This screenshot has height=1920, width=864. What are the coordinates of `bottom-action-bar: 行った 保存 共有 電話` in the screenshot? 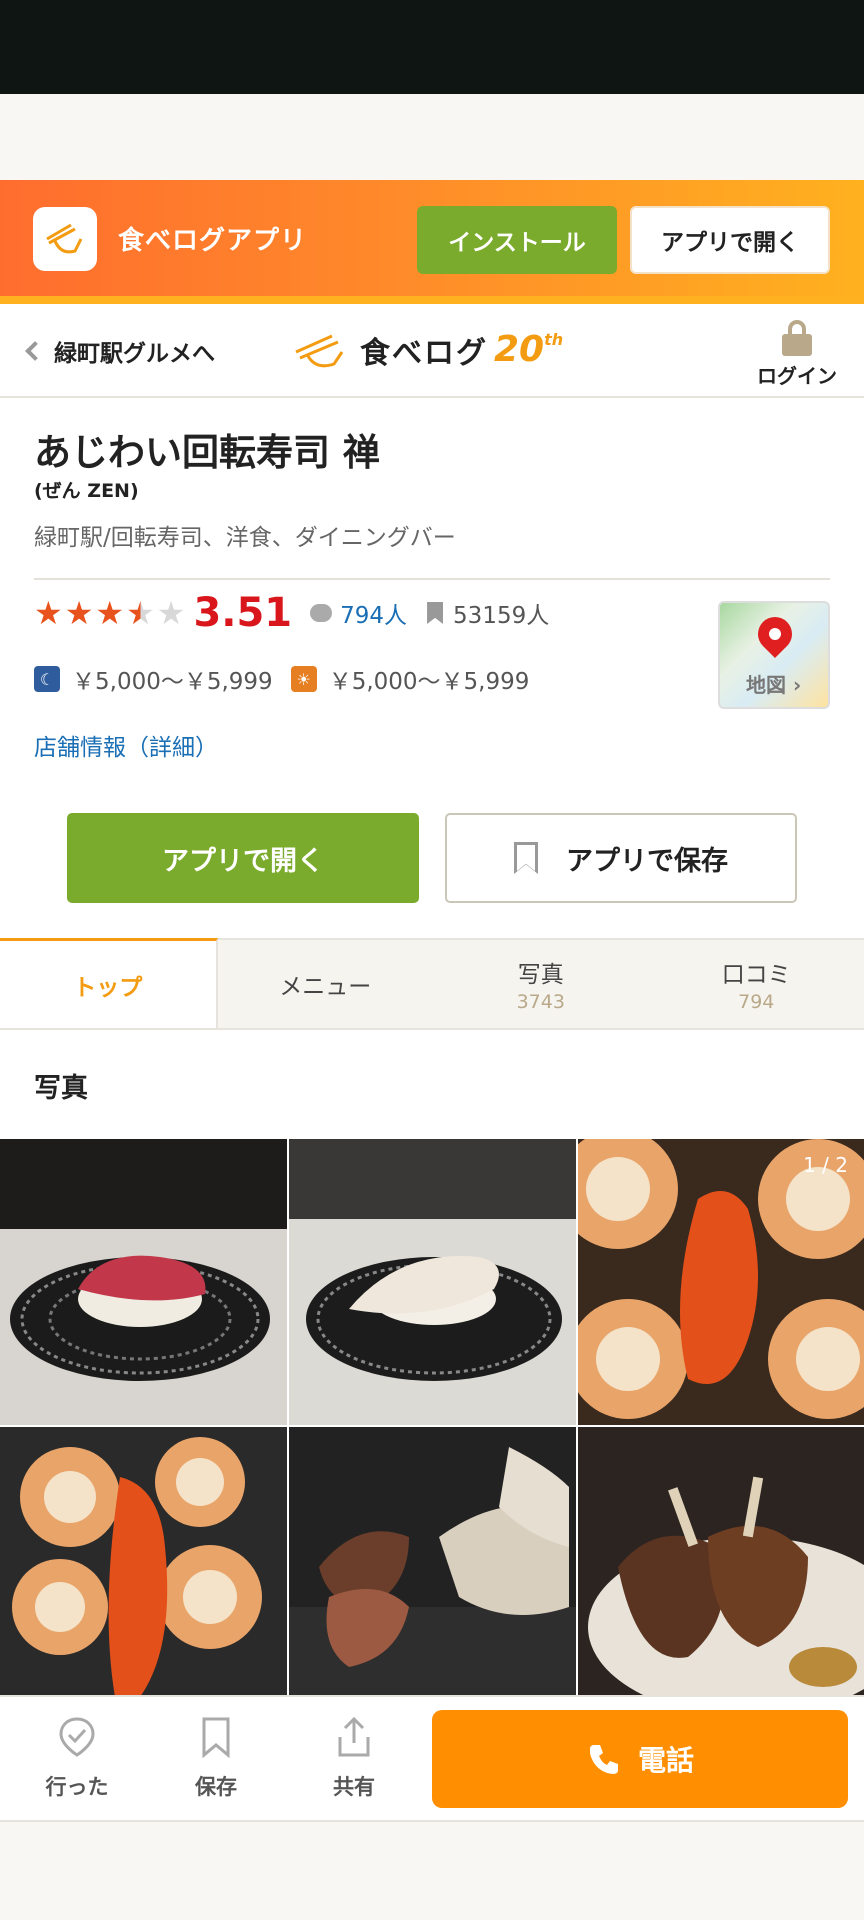 It's located at (432, 1757).